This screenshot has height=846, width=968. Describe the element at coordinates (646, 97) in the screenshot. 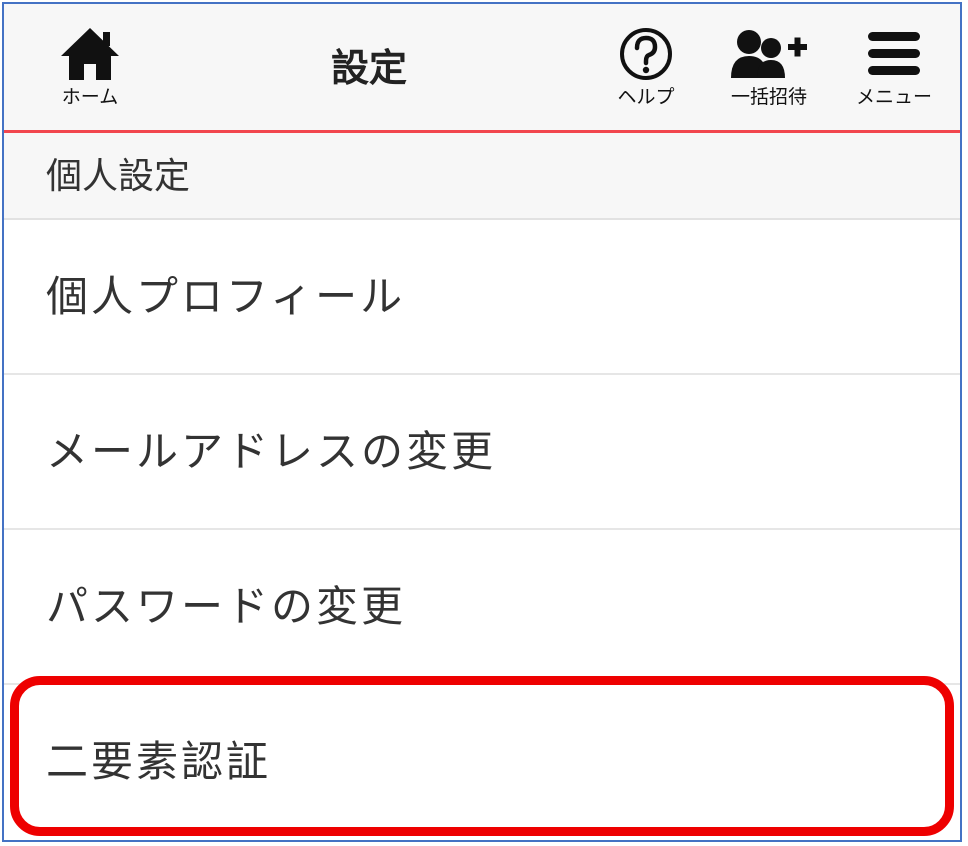

I see `help-label: ヘルプ` at that location.